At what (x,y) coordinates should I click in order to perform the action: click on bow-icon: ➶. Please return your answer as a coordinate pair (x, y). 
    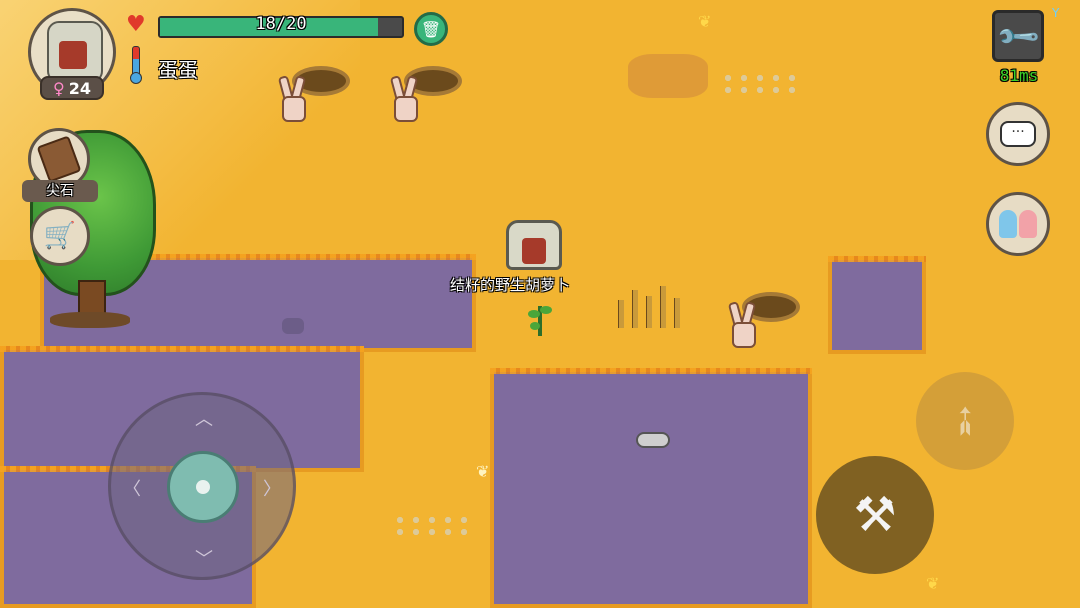
    Looking at the image, I should click on (965, 421).